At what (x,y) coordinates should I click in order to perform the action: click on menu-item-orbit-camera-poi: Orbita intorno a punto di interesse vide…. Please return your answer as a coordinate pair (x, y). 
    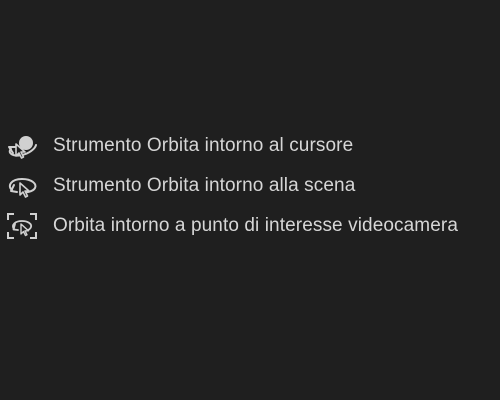
    Looking at the image, I should click on (250, 226).